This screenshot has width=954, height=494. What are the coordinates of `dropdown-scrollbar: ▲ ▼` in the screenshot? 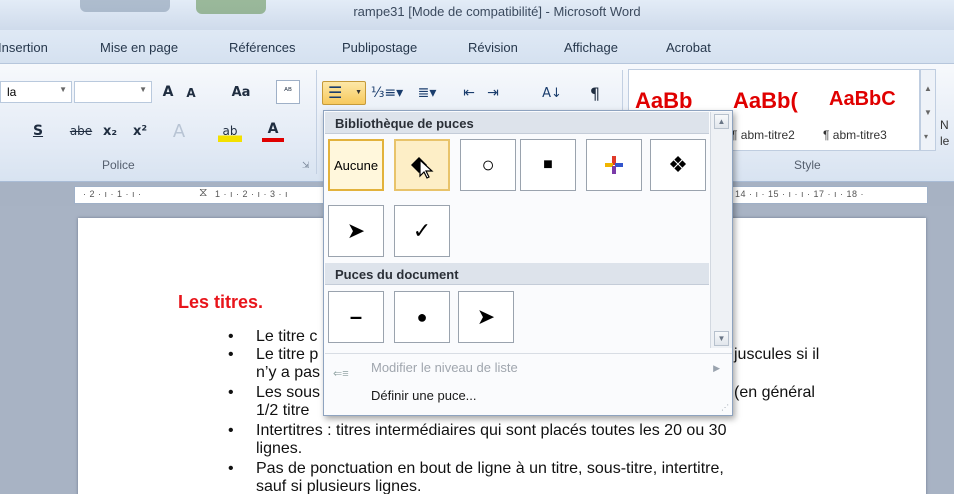 It's located at (721, 230).